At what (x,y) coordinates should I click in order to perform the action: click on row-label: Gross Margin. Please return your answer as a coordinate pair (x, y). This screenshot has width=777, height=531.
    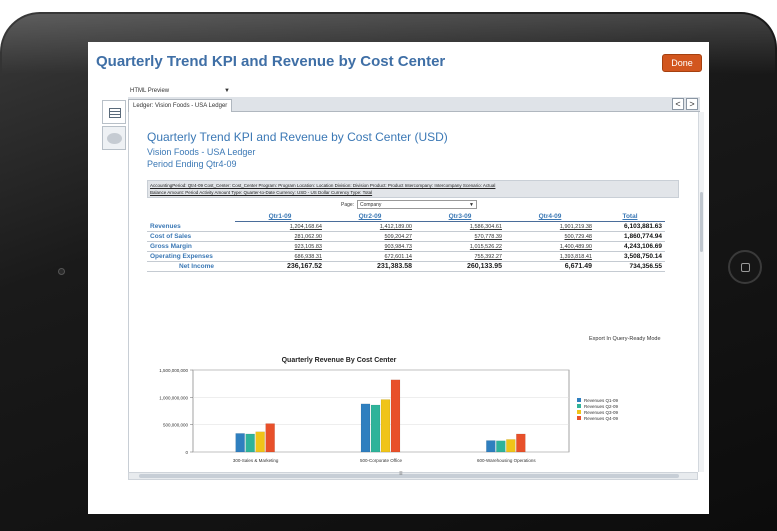
    Looking at the image, I should click on (191, 246).